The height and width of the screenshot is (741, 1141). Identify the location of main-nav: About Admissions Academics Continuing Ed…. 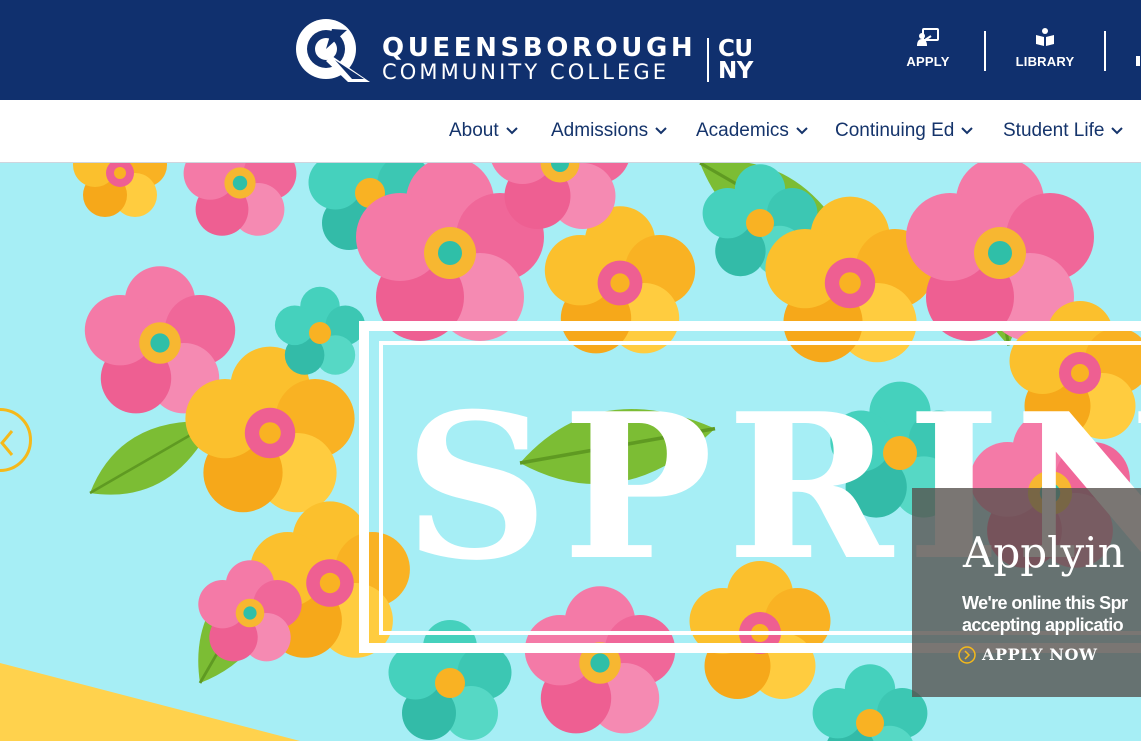
(570, 131).